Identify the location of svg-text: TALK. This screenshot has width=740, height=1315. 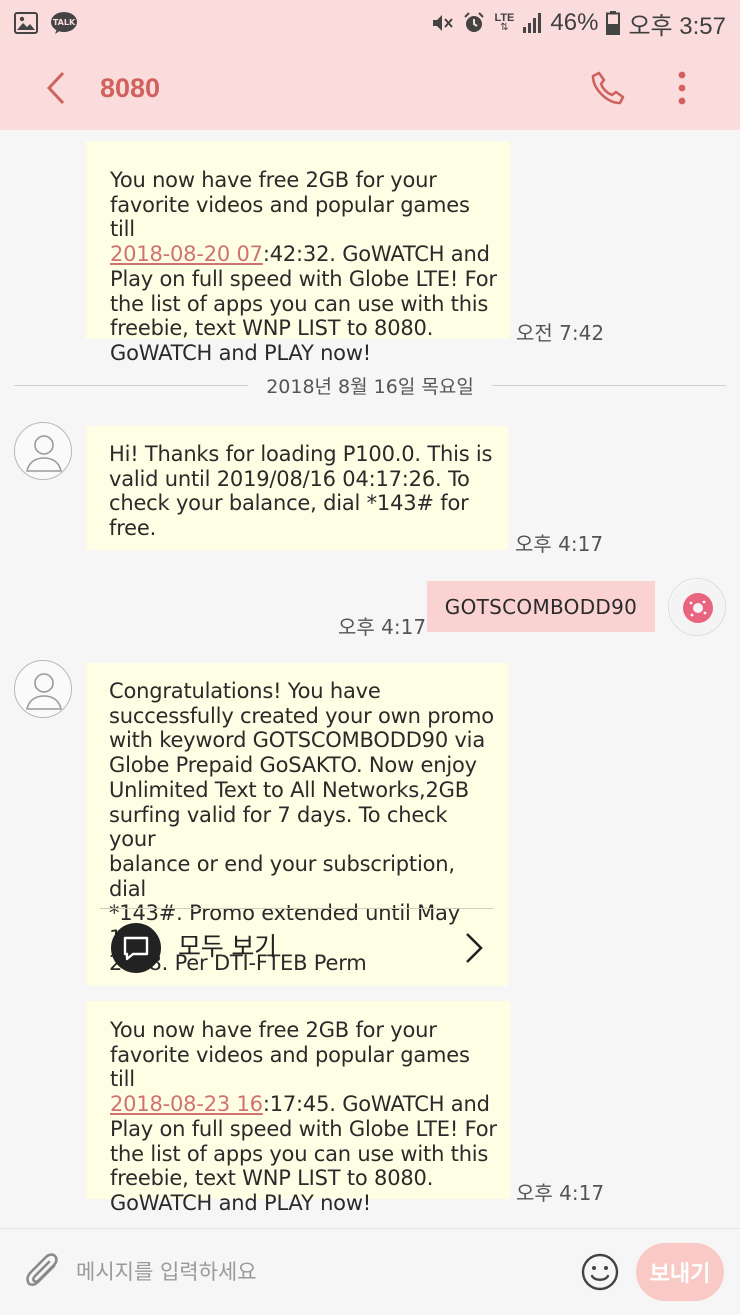
(64, 22).